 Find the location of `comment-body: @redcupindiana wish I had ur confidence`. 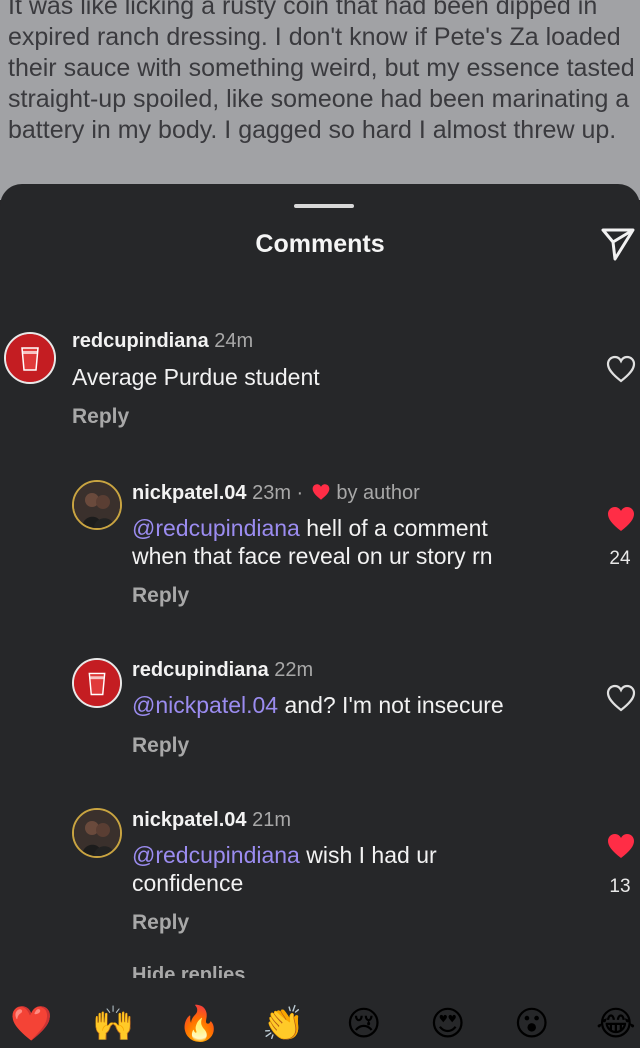

comment-body: @redcupindiana wish I had ur confidence is located at coordinates (284, 869).